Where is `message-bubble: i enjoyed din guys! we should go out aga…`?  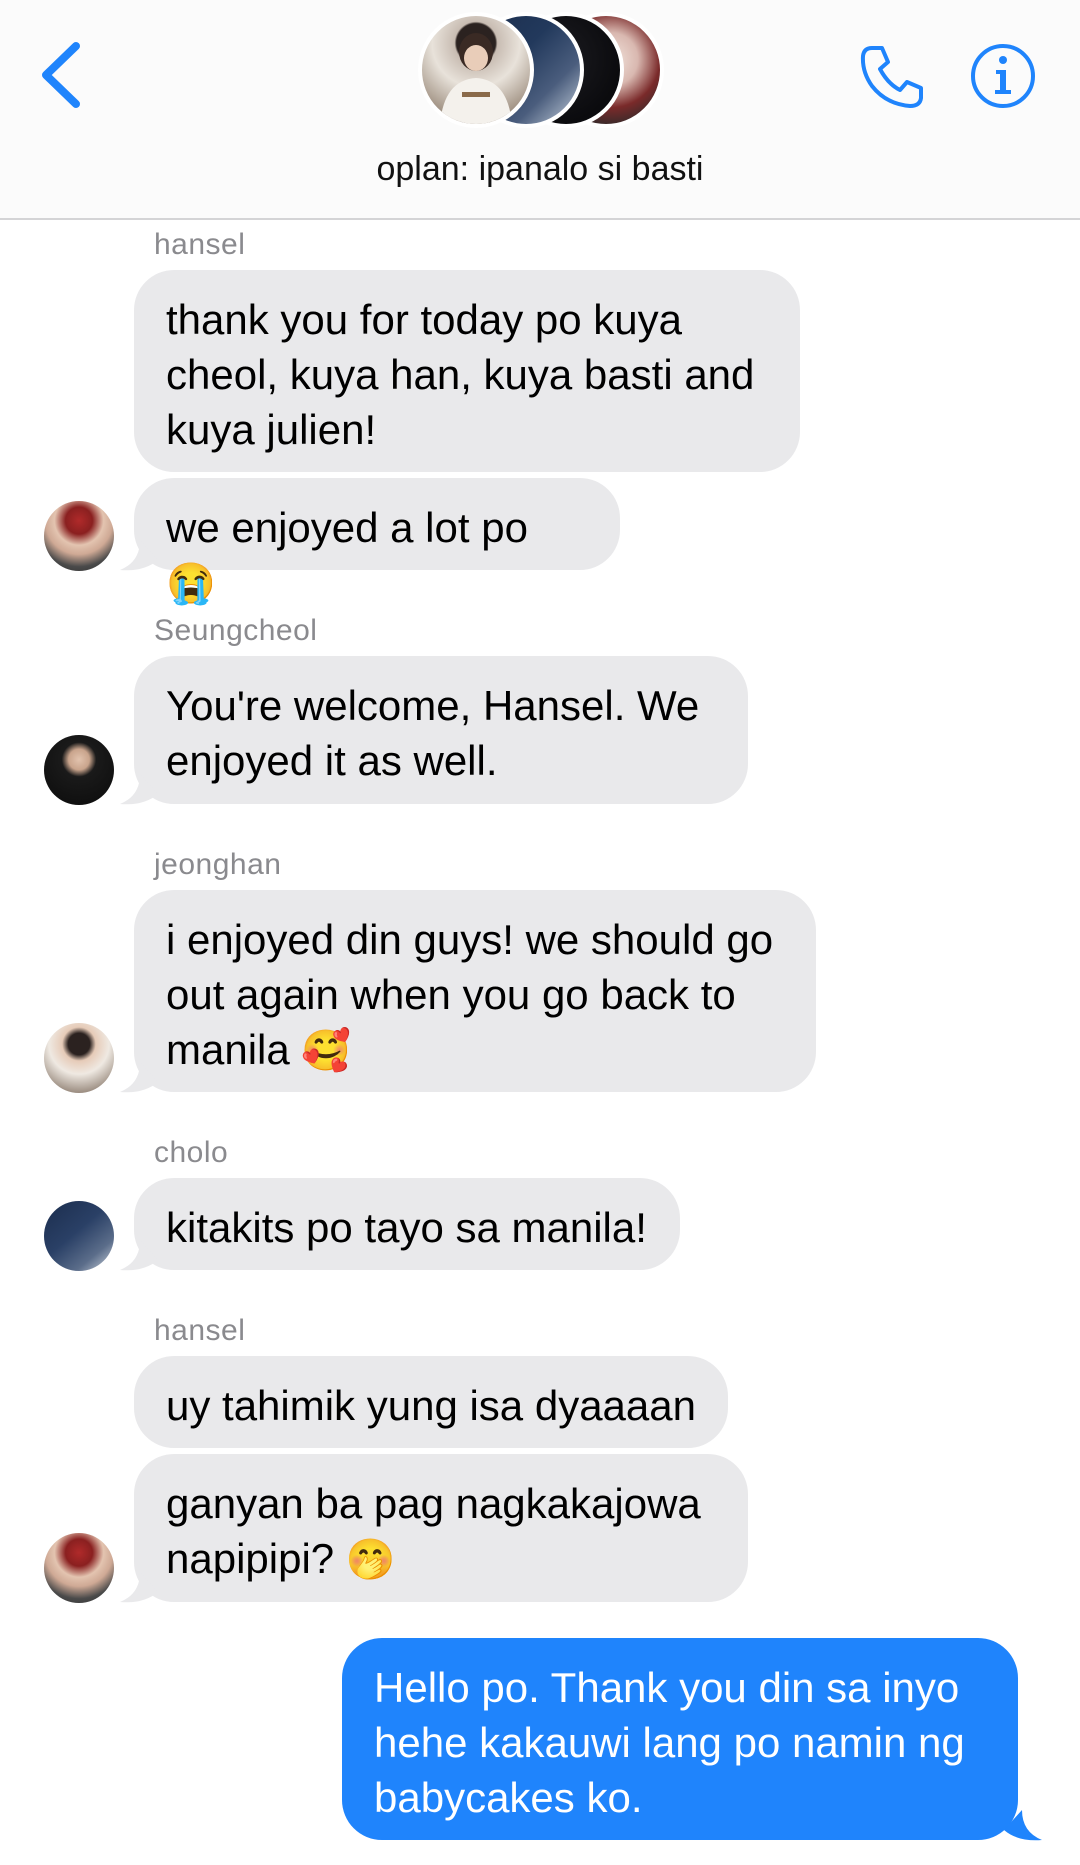
message-bubble: i enjoyed din guys! we should go out aga… is located at coordinates (475, 991).